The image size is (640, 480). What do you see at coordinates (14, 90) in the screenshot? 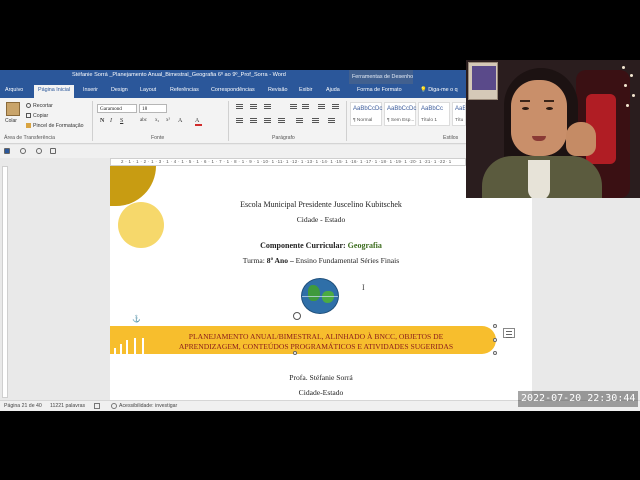
I see `tab-arquivo: Arquivo` at bounding box center [14, 90].